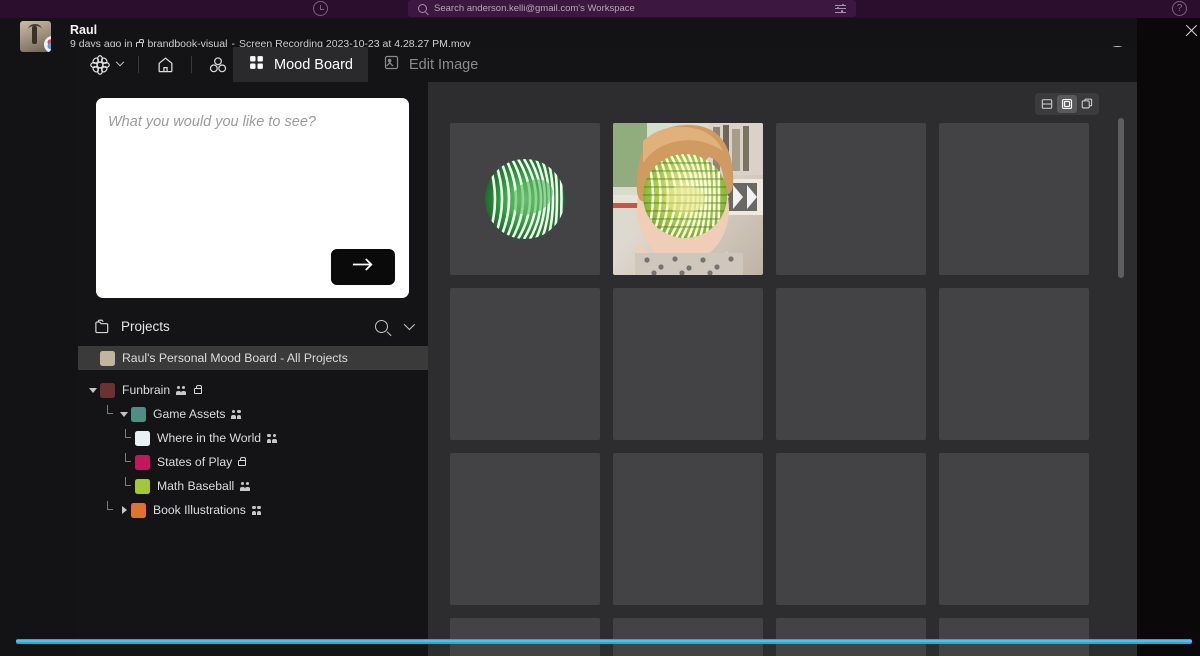 The height and width of the screenshot is (656, 1200). What do you see at coordinates (99, 64) in the screenshot?
I see `flower-logo-icon` at bounding box center [99, 64].